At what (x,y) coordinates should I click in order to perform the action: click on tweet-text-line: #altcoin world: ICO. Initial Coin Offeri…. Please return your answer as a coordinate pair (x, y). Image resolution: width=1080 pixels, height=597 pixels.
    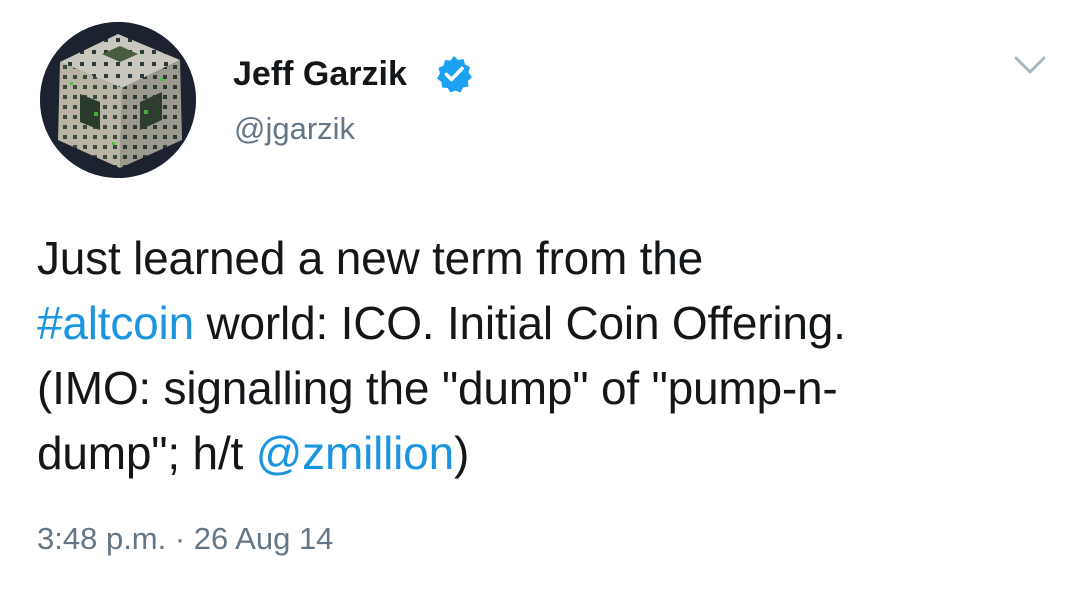
    Looking at the image, I should click on (542, 323).